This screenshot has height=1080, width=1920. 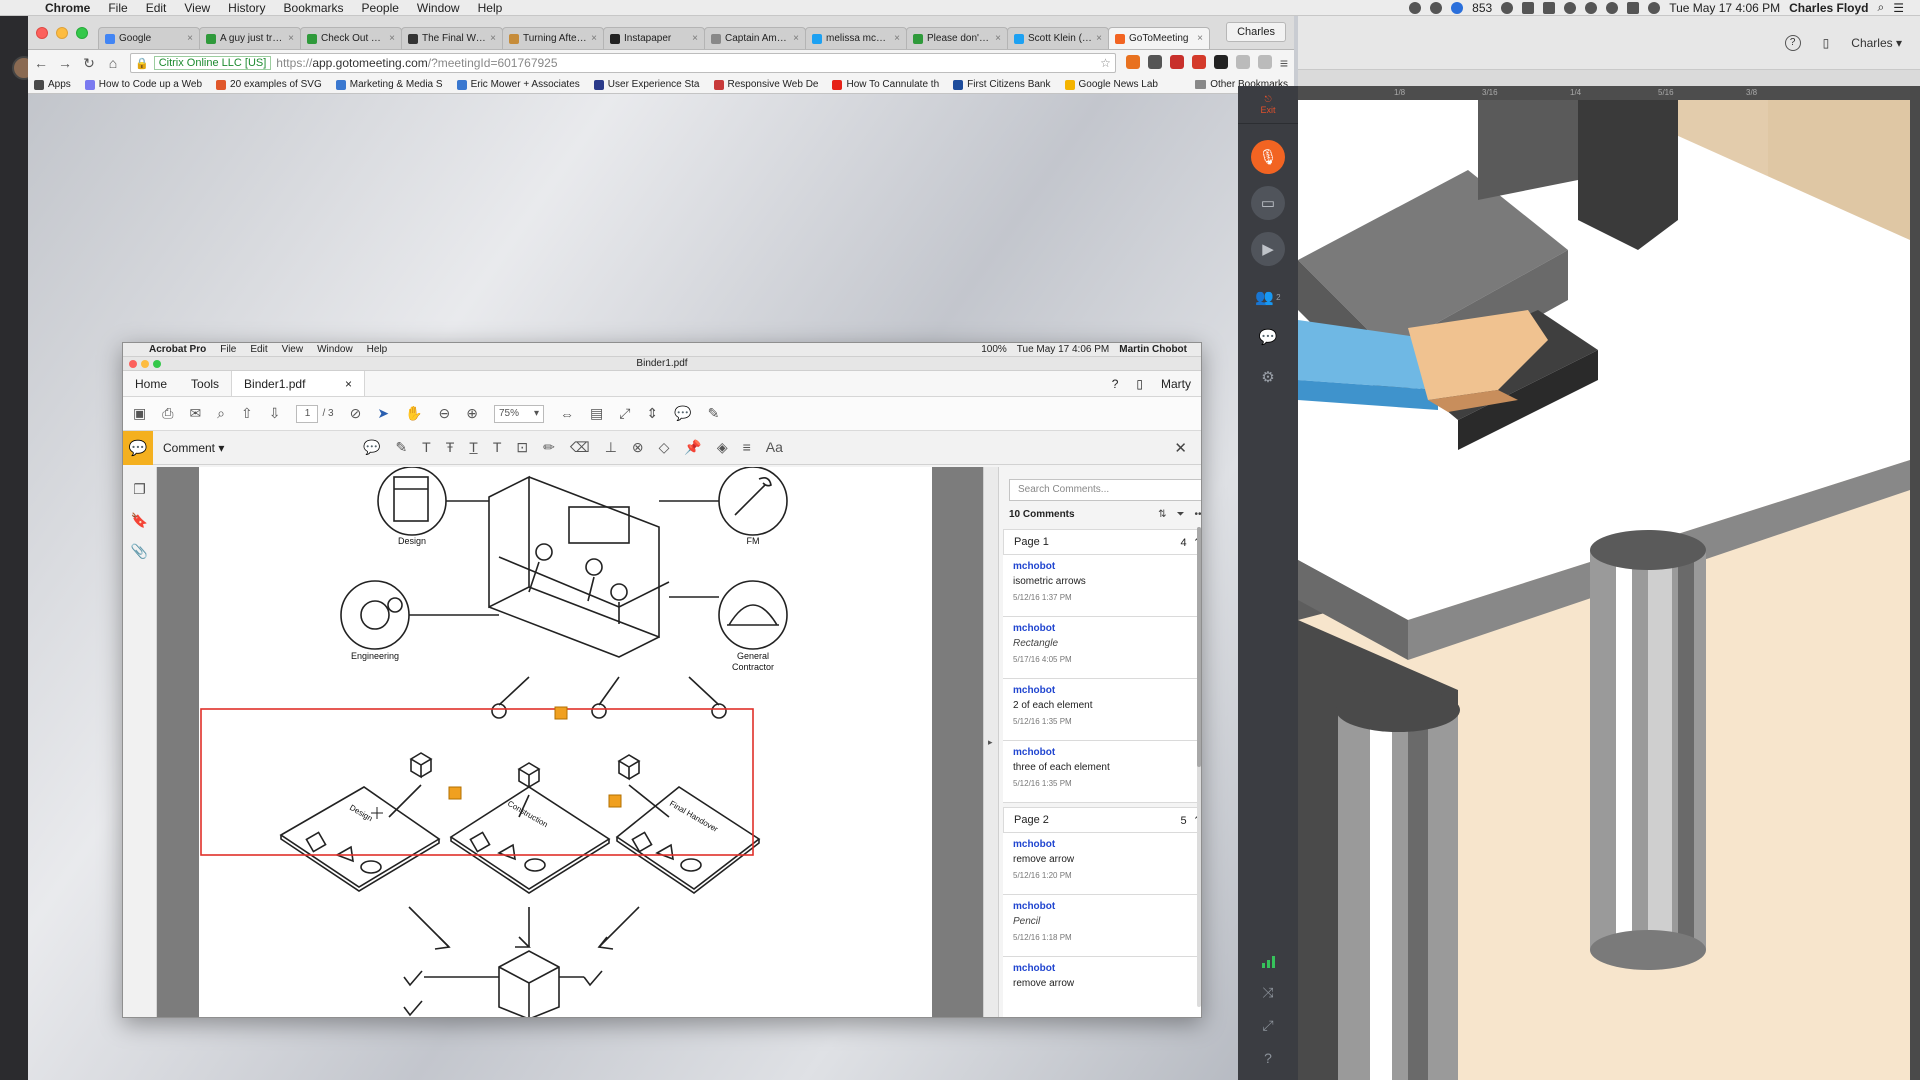 What do you see at coordinates (1826, 43) in the screenshot?
I see `document-icon: ▯` at bounding box center [1826, 43].